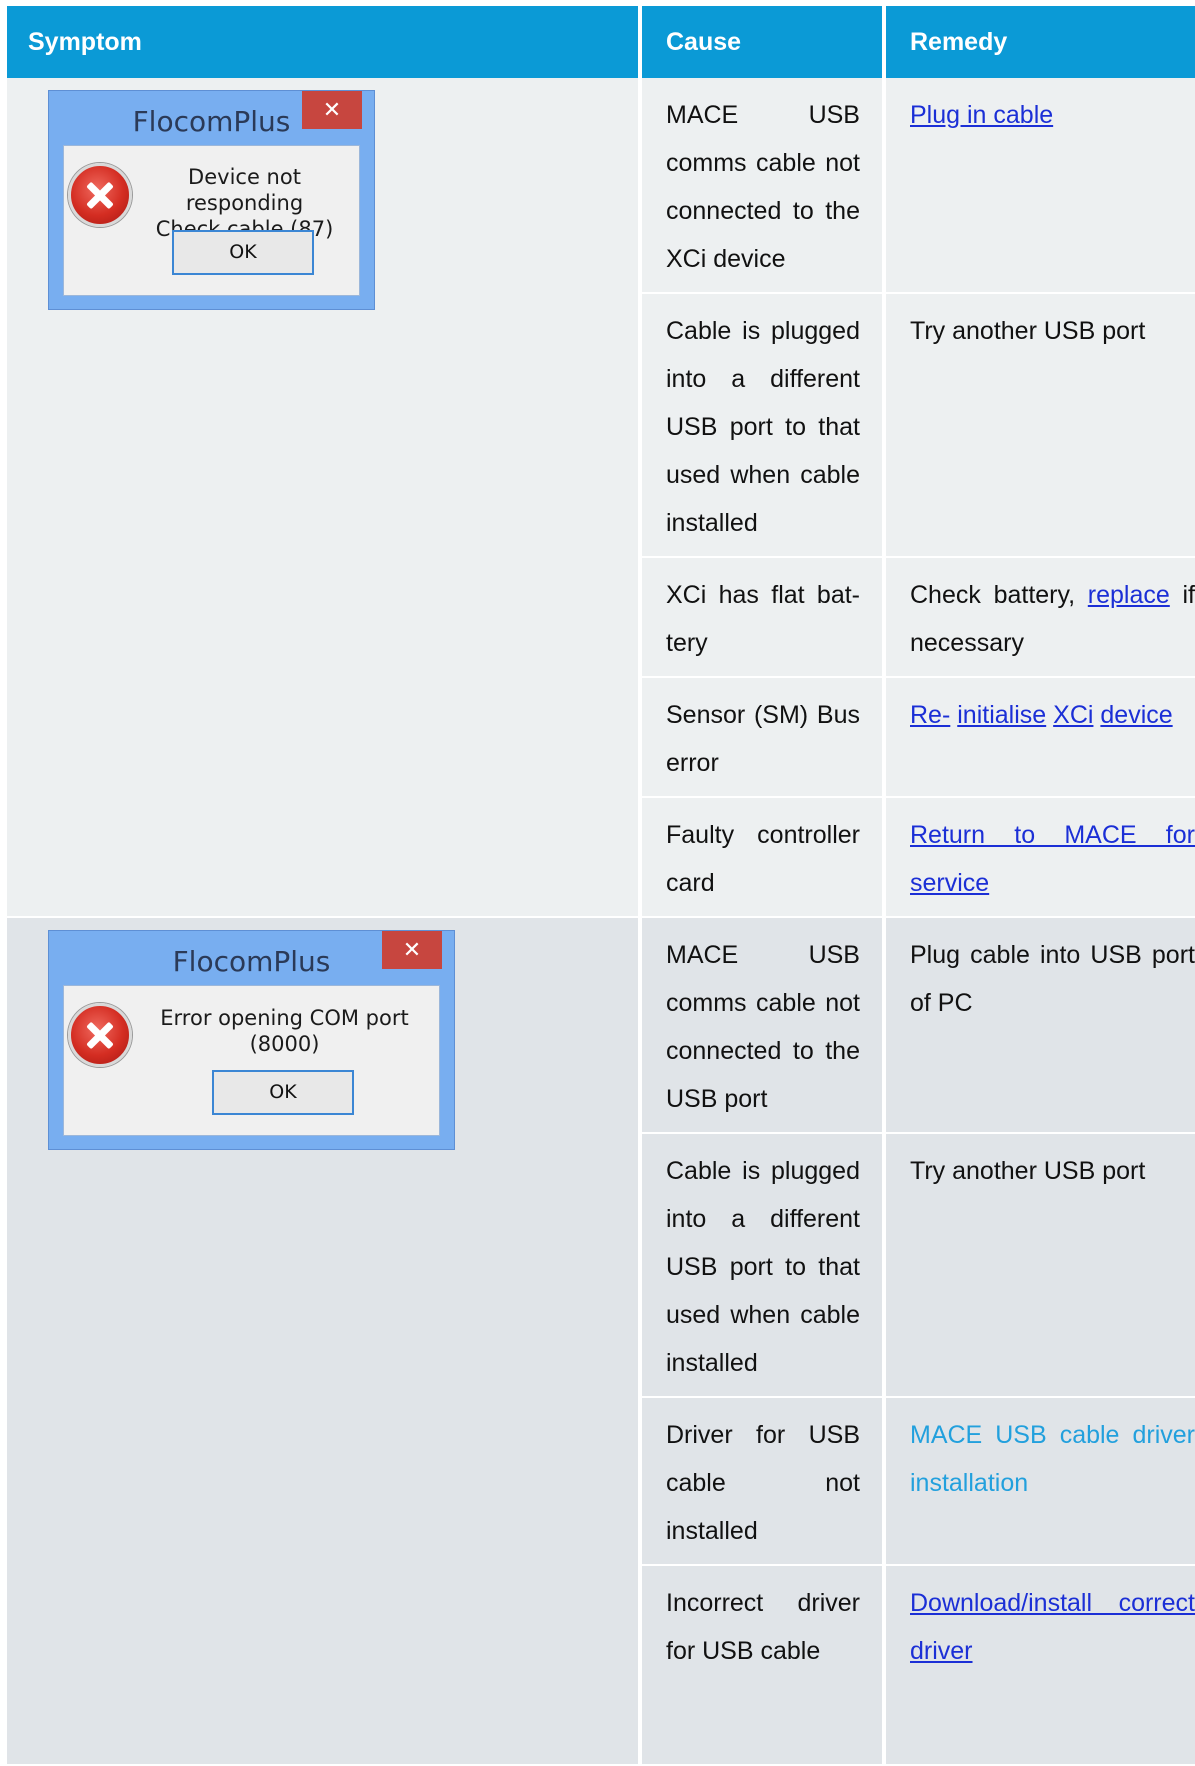 This screenshot has height=1766, width=1195. I want to click on remedy-link-download-driver: Download/install correct driver, so click(1052, 1627).